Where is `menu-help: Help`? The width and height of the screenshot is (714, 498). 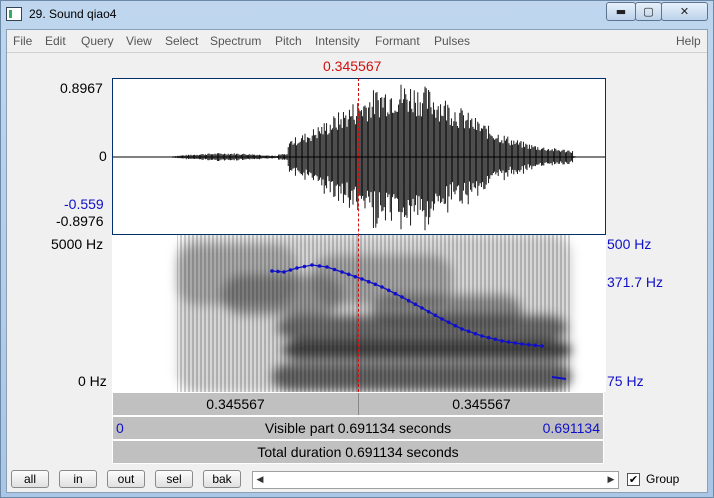 menu-help: Help is located at coordinates (688, 41).